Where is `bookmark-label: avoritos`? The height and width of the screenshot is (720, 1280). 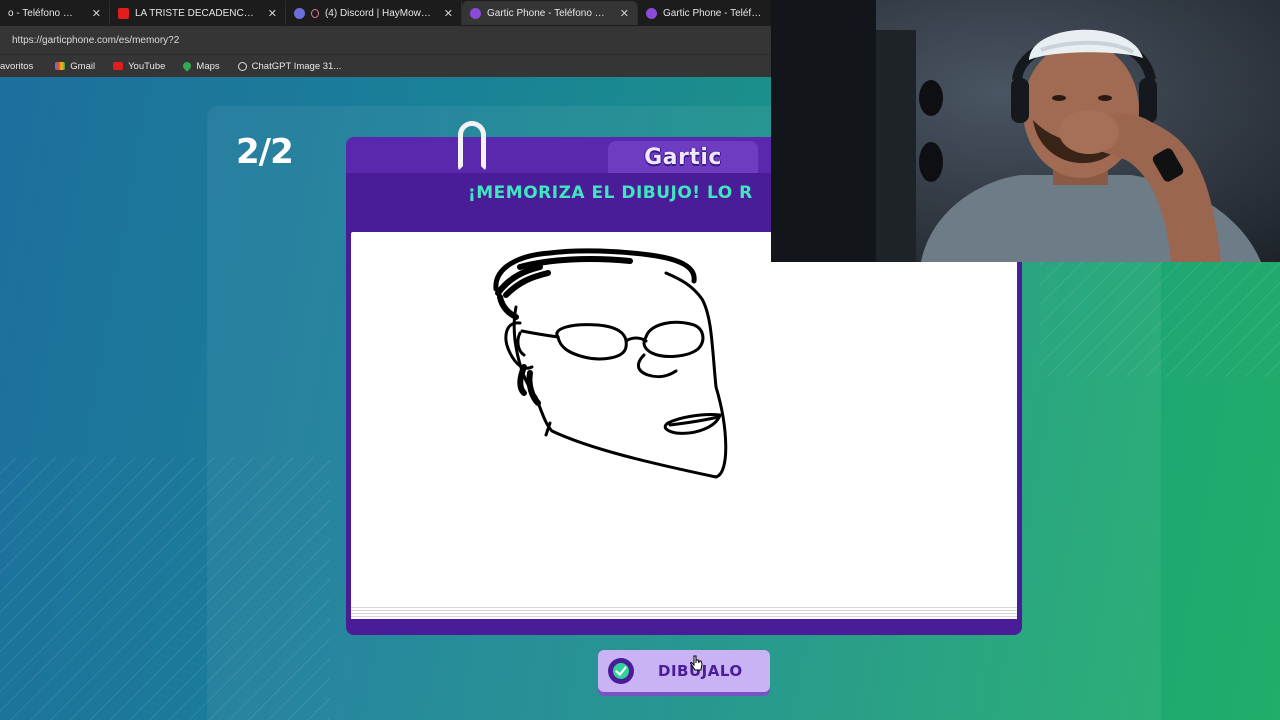 bookmark-label: avoritos is located at coordinates (17, 66).